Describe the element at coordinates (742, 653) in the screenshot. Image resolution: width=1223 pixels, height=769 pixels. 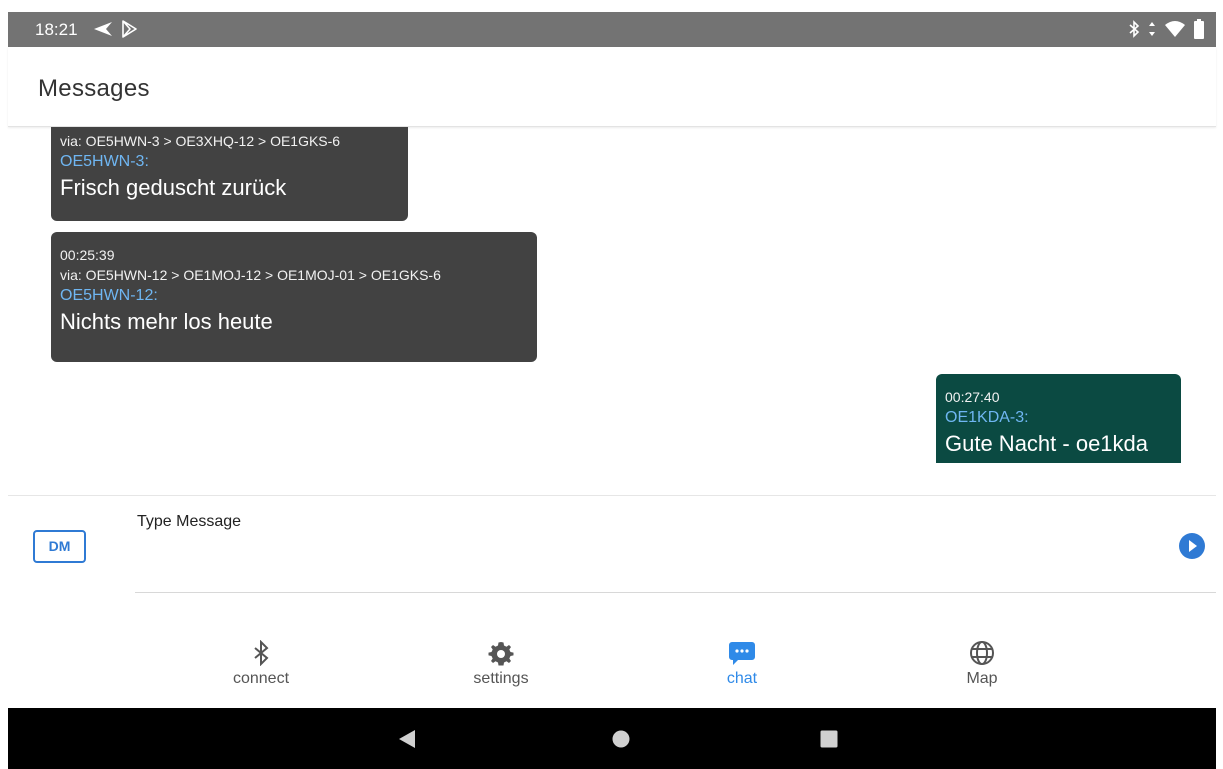
I see `chat-icon` at that location.